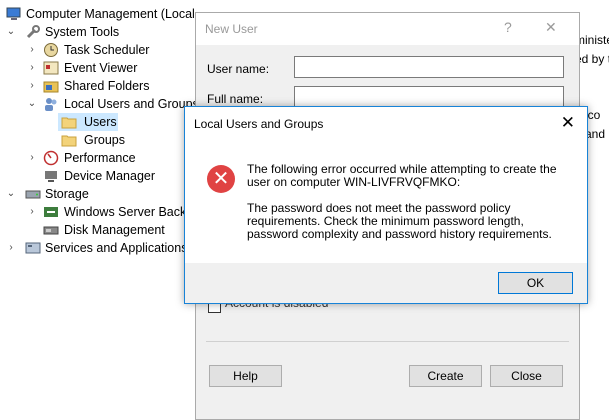  I want to click on dialog-title: New User, so click(231, 29).